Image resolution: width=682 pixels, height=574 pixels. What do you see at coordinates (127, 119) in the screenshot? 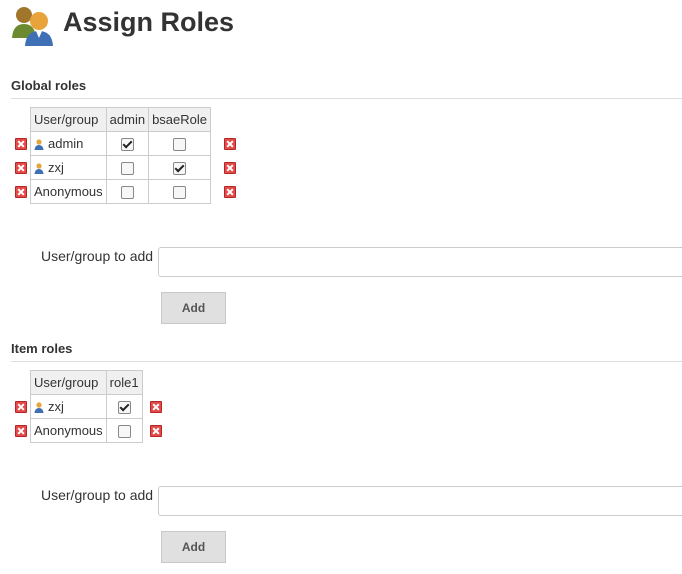
I see `column-header: admin` at bounding box center [127, 119].